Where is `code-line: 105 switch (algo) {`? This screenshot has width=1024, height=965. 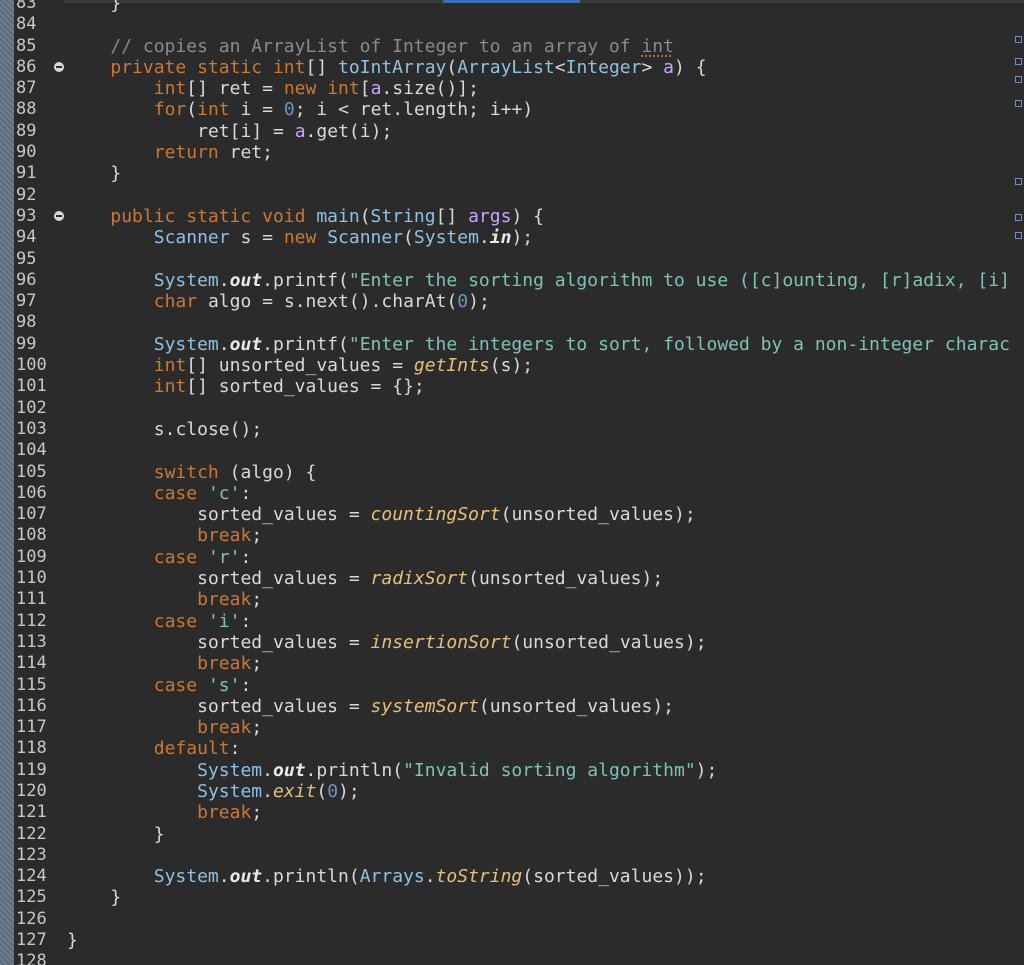
code-line: 105 switch (algo) { is located at coordinates (512, 472).